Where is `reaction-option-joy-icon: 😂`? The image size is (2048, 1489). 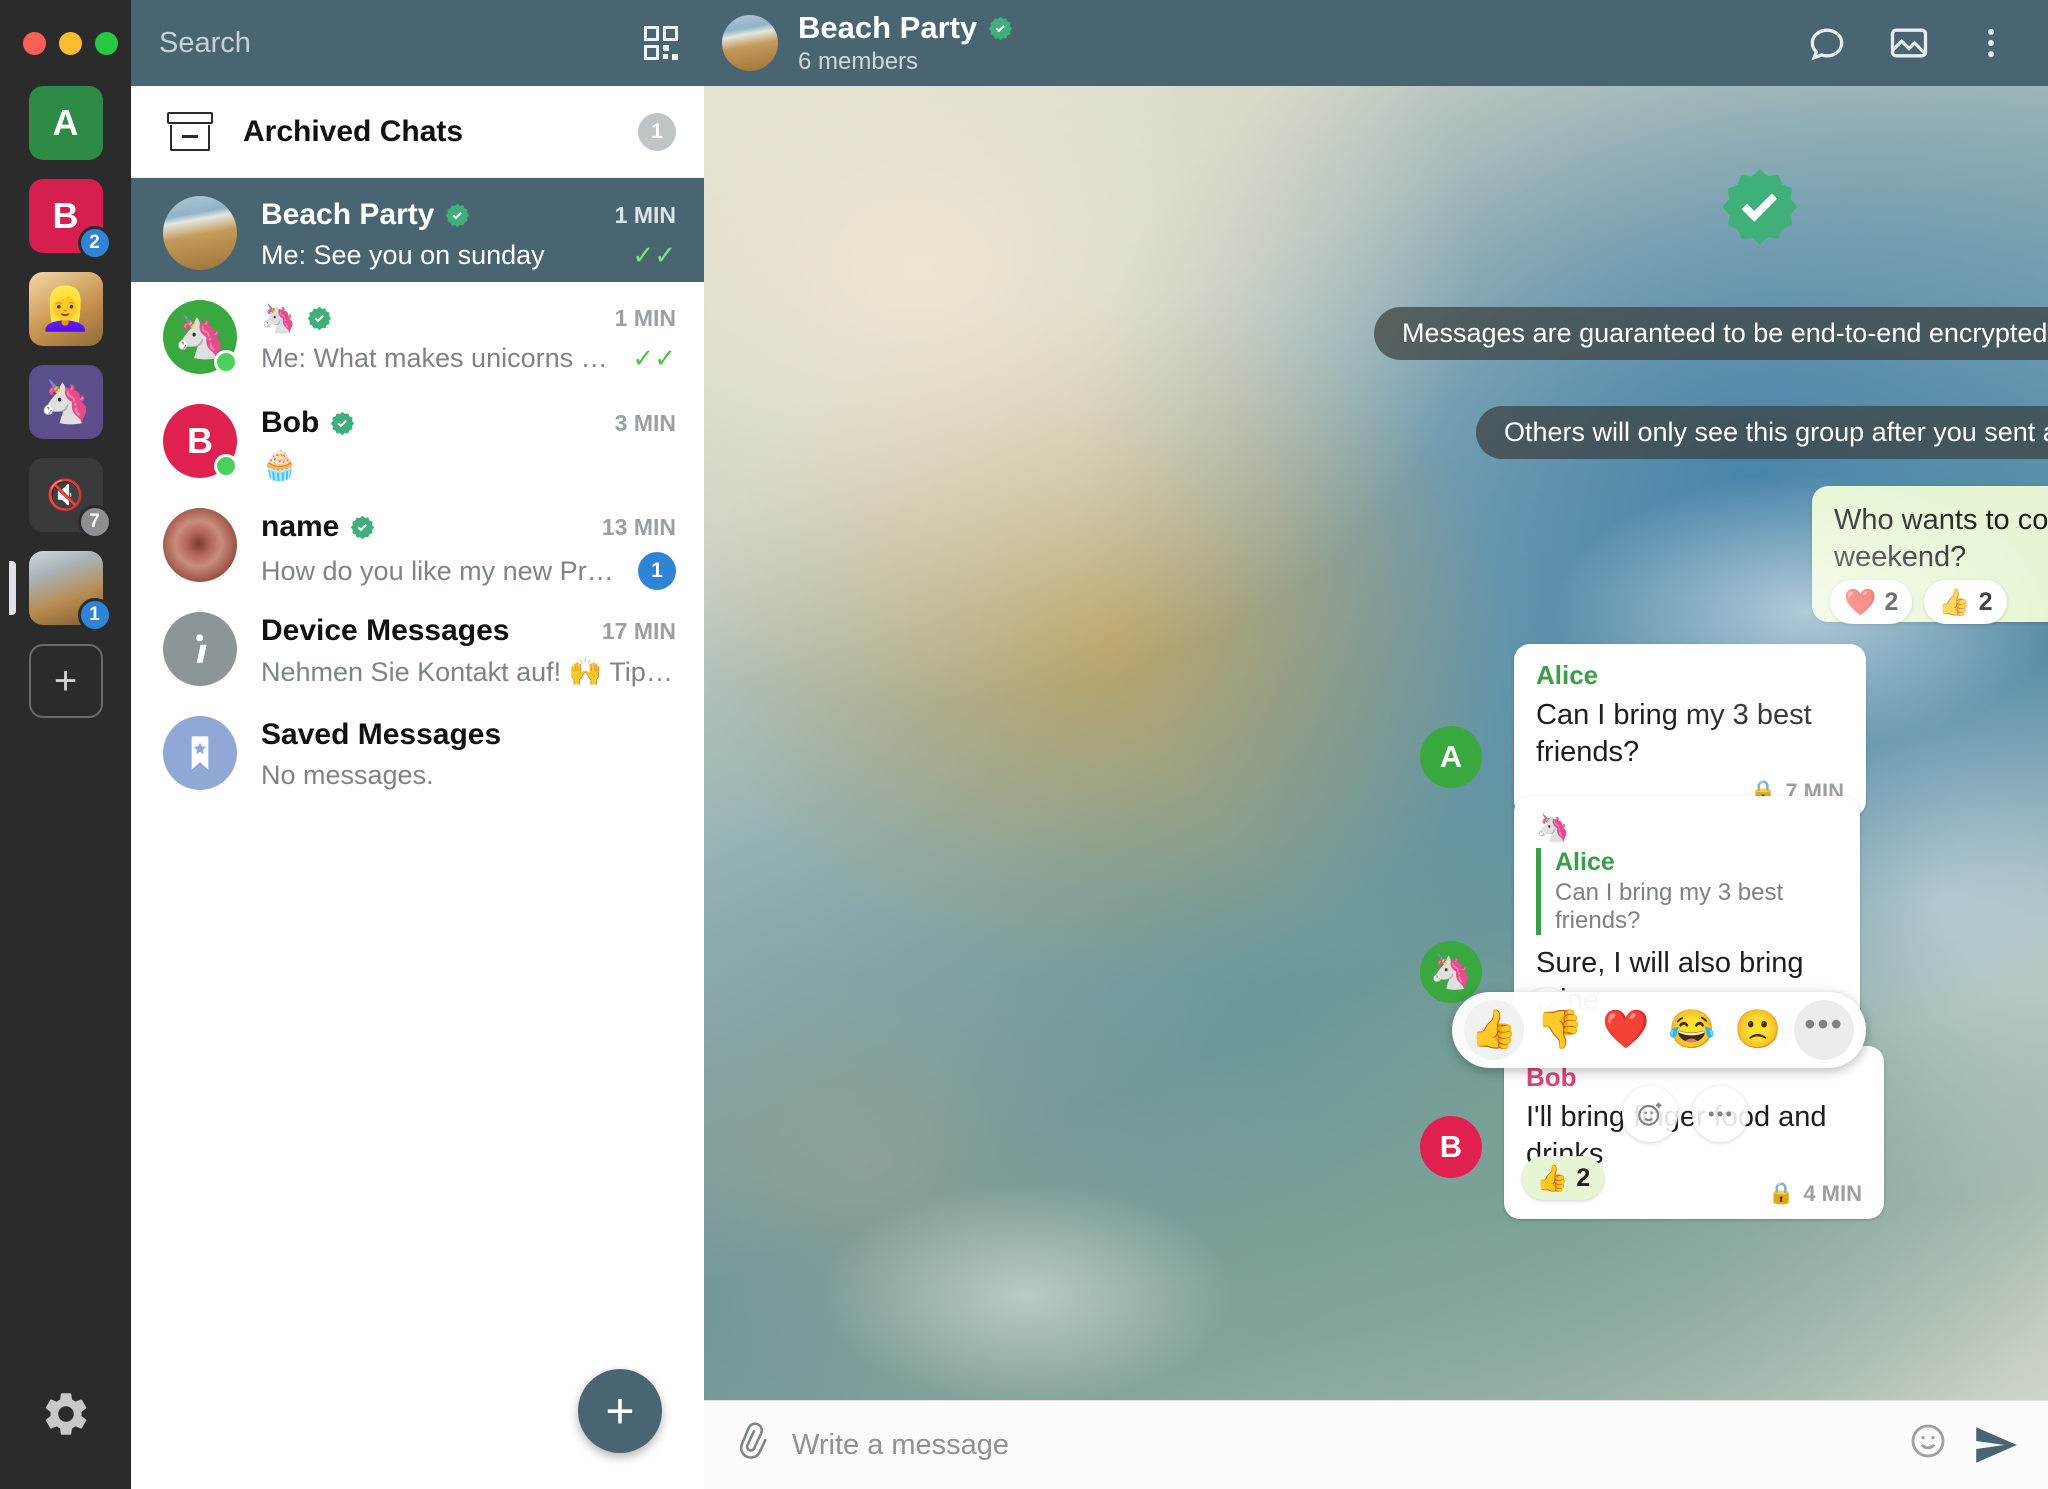
reaction-option-joy-icon: 😂 is located at coordinates (1692, 1030).